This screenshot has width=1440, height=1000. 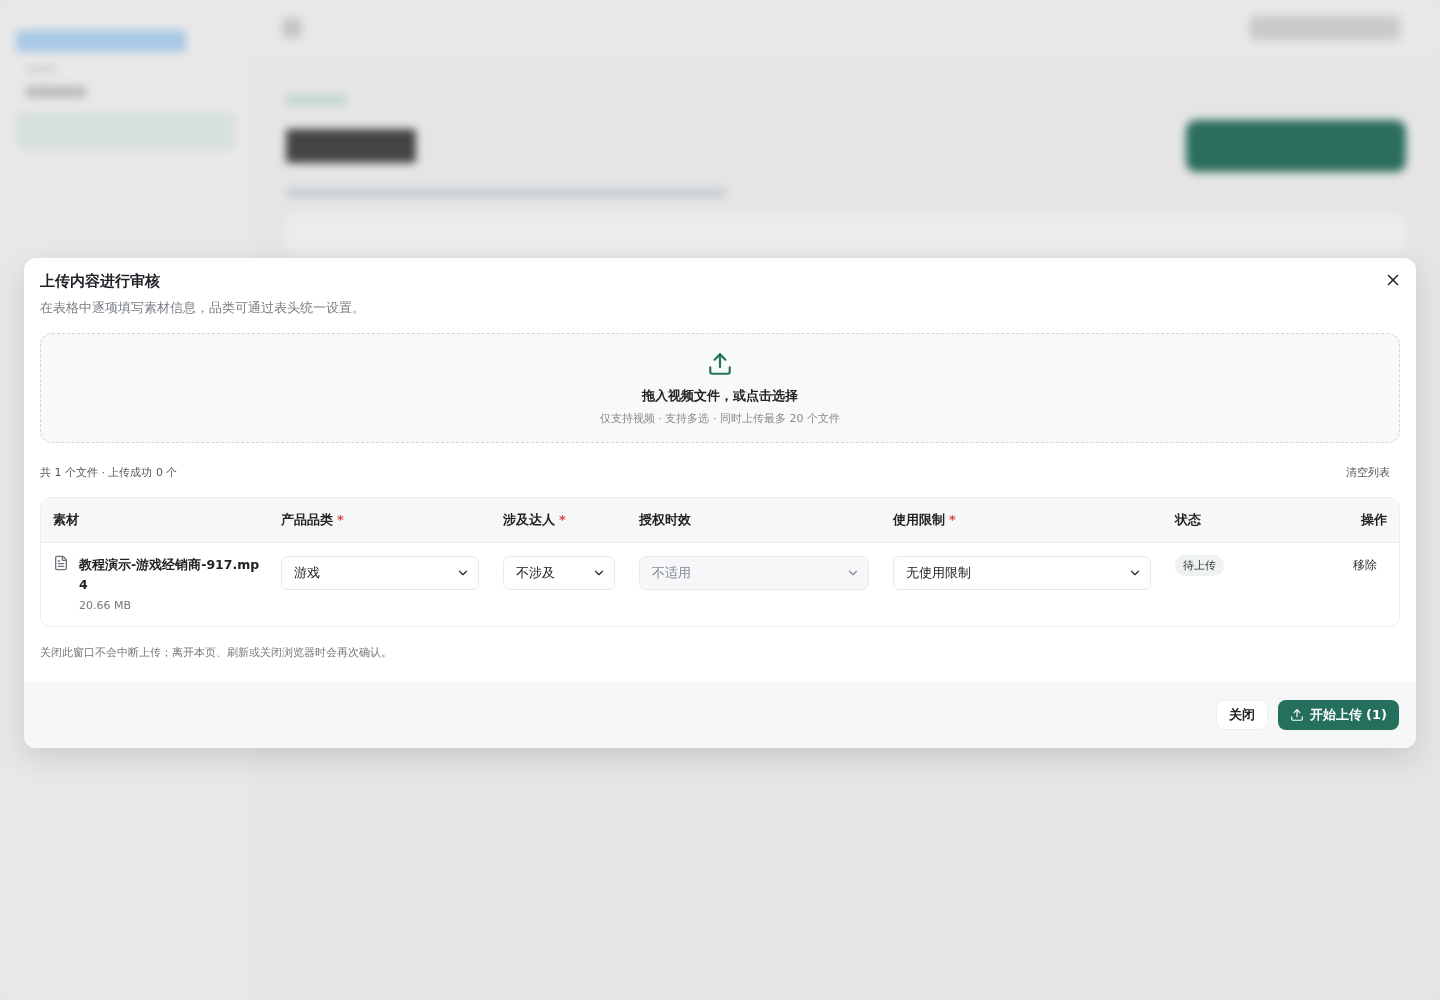 What do you see at coordinates (66, 520) in the screenshot?
I see `column-header: 素材` at bounding box center [66, 520].